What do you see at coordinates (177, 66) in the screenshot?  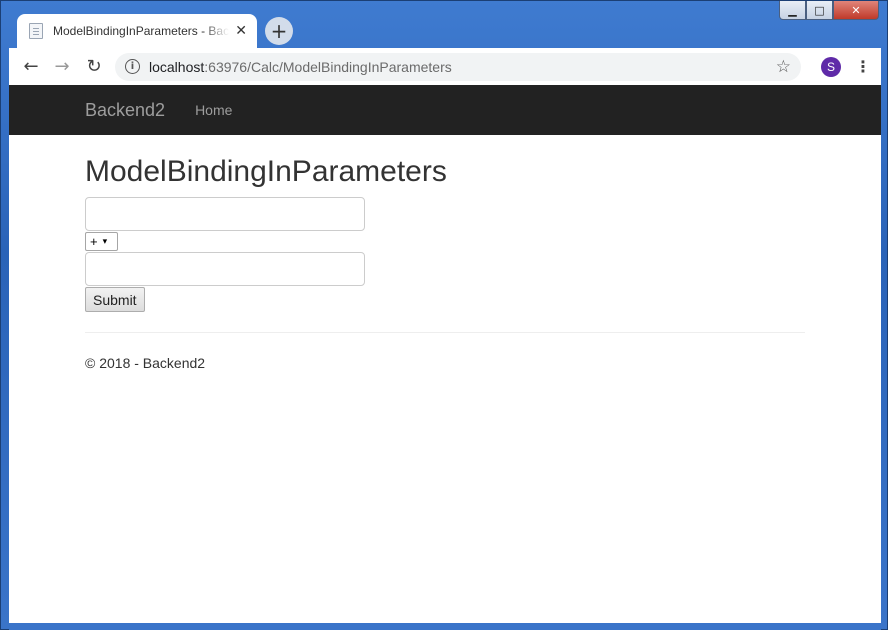 I see `url-host: localhost` at bounding box center [177, 66].